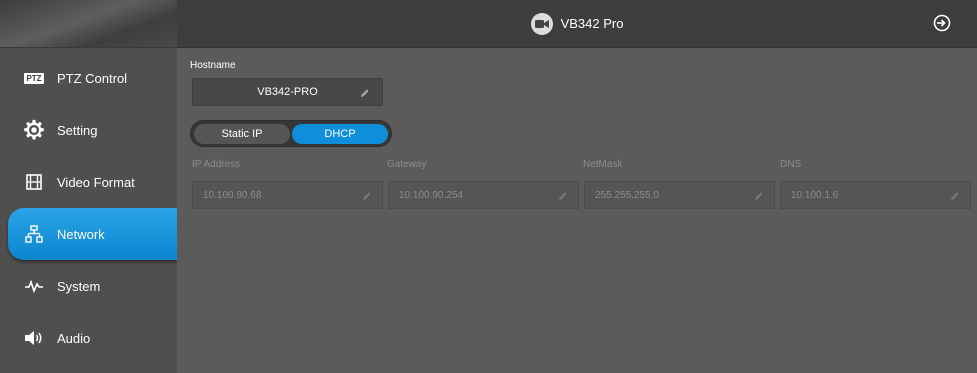 This screenshot has width=977, height=373. I want to click on gateway-field: 10.100.90.254, so click(483, 195).